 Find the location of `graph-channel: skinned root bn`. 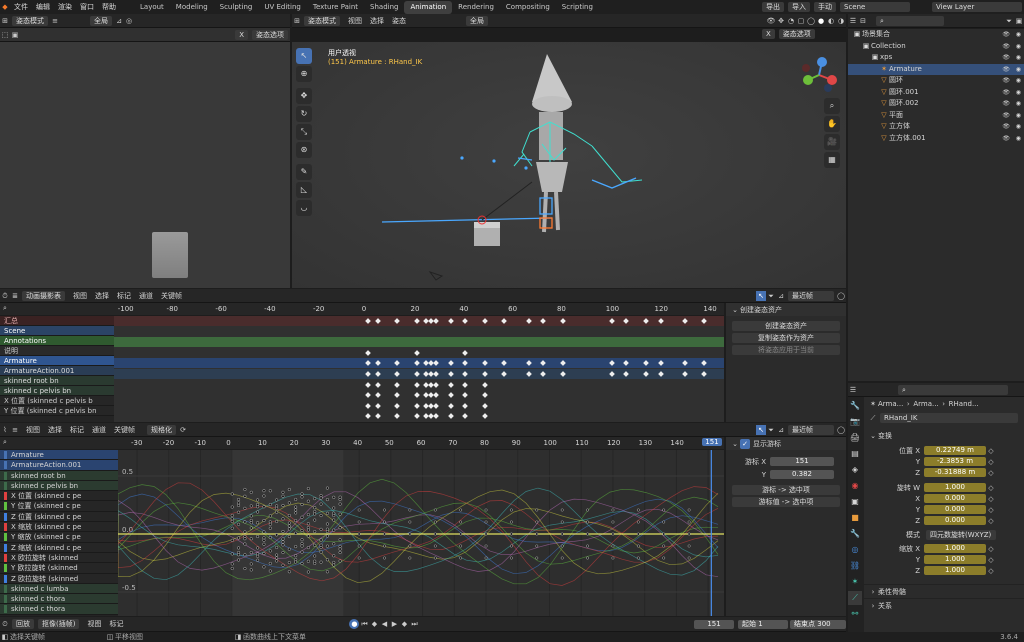

graph-channel: skinned root bn is located at coordinates (59, 475).